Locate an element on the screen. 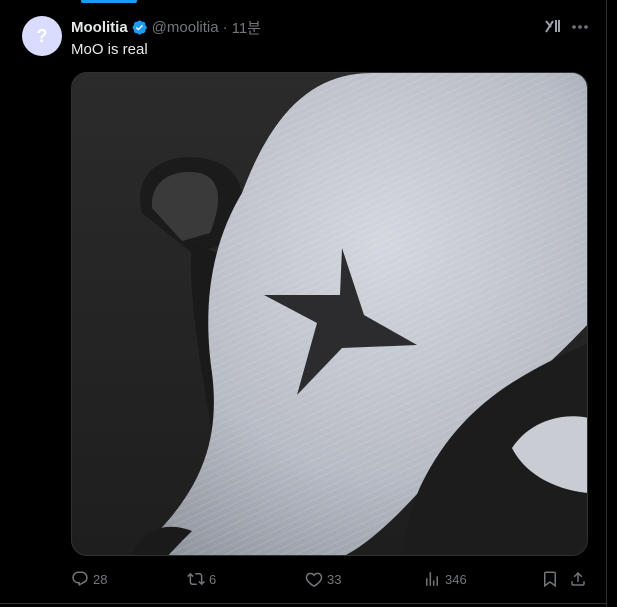  tweet-actions-bar: 28 6 33 346 is located at coordinates (331, 579).